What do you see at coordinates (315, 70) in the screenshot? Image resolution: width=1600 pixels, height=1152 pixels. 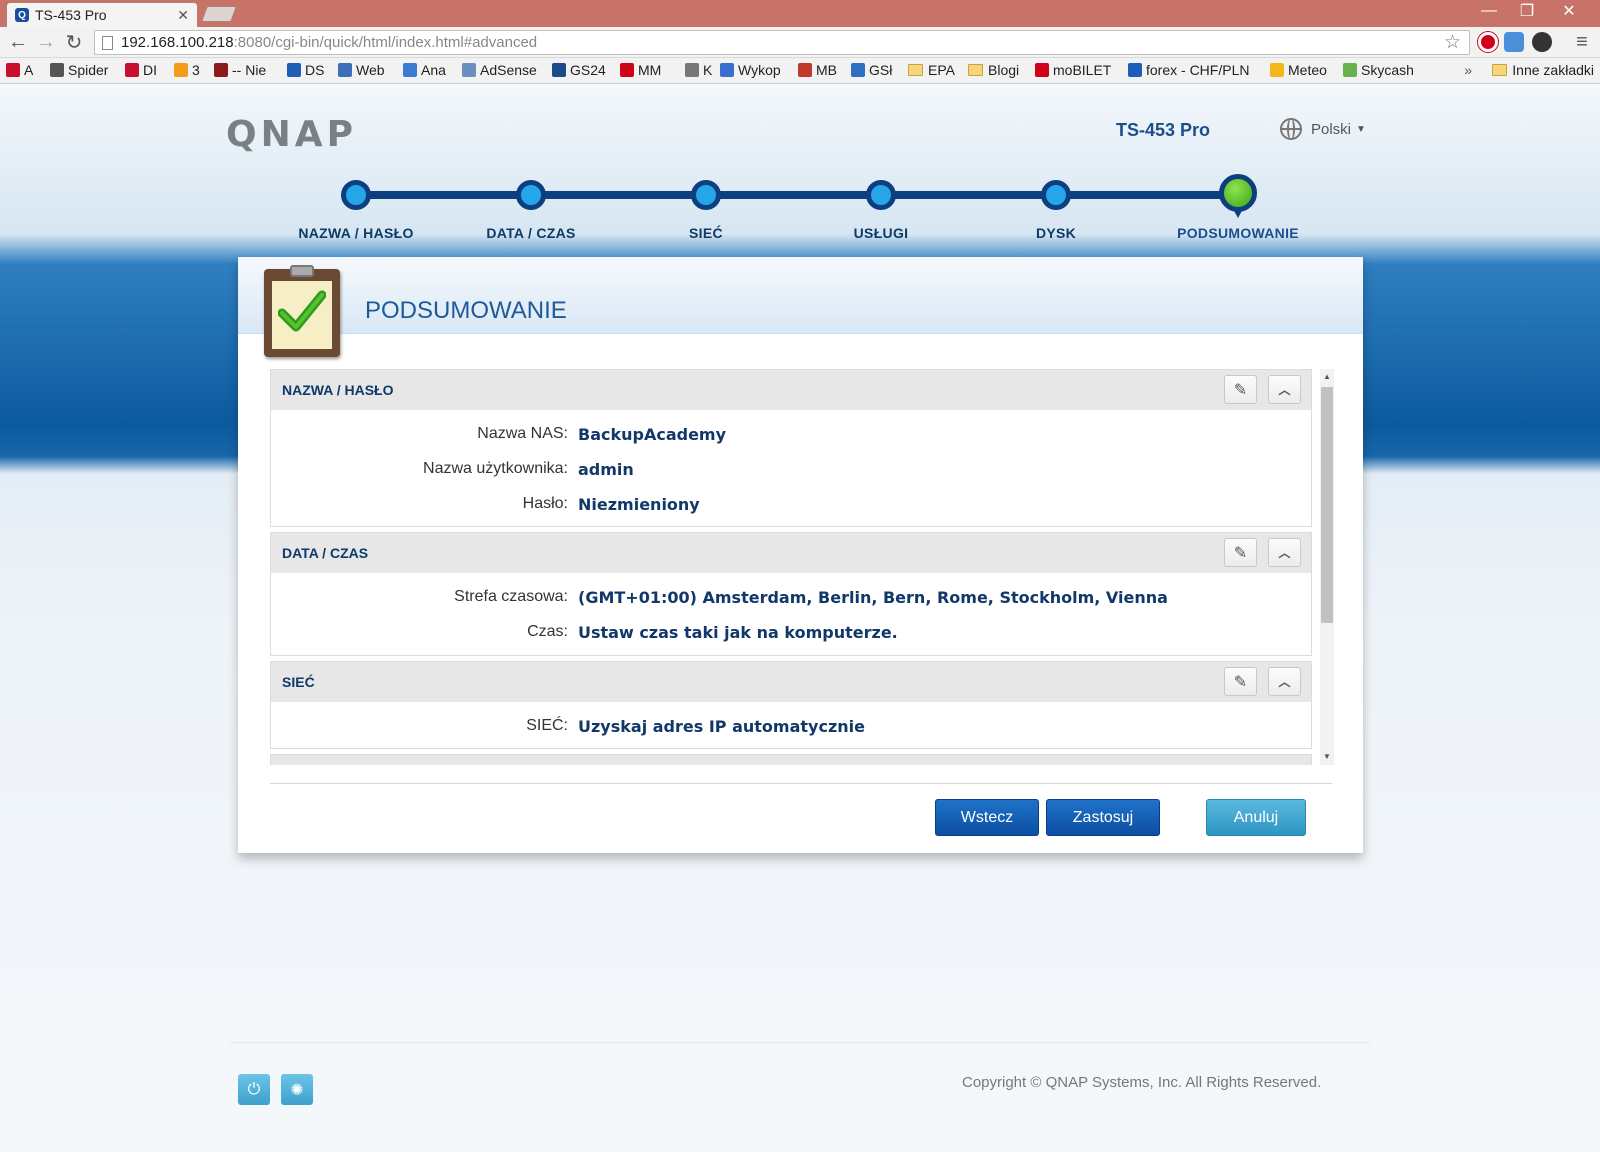 I see `bookmark-label: DS` at bounding box center [315, 70].